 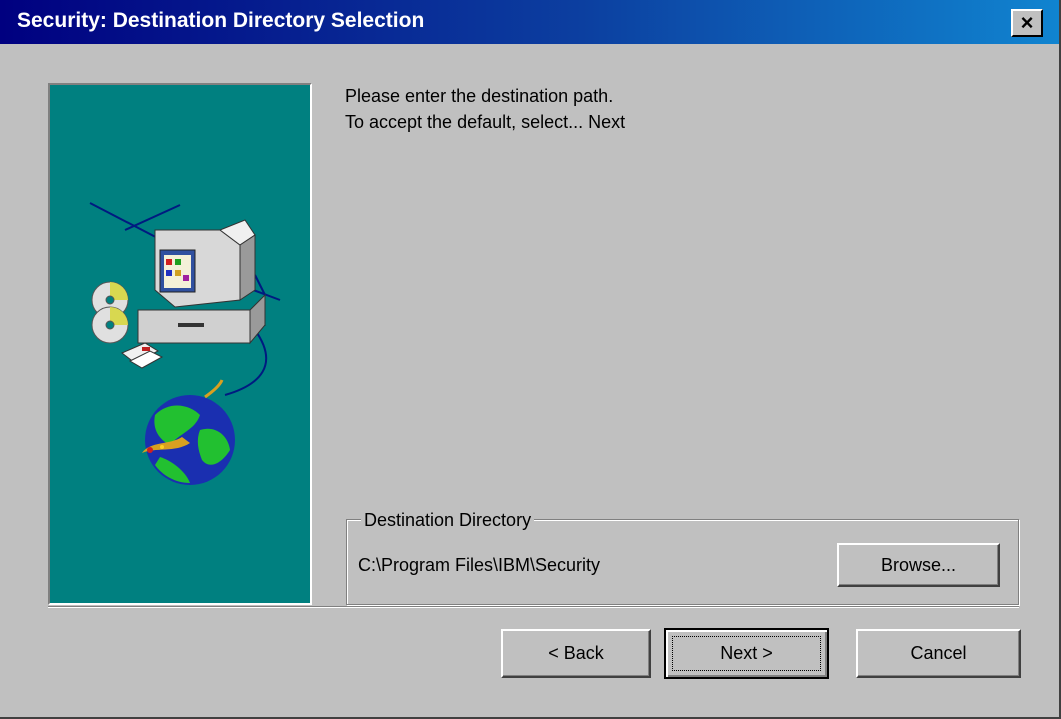 I want to click on floppy-icon, so click(x=142, y=355).